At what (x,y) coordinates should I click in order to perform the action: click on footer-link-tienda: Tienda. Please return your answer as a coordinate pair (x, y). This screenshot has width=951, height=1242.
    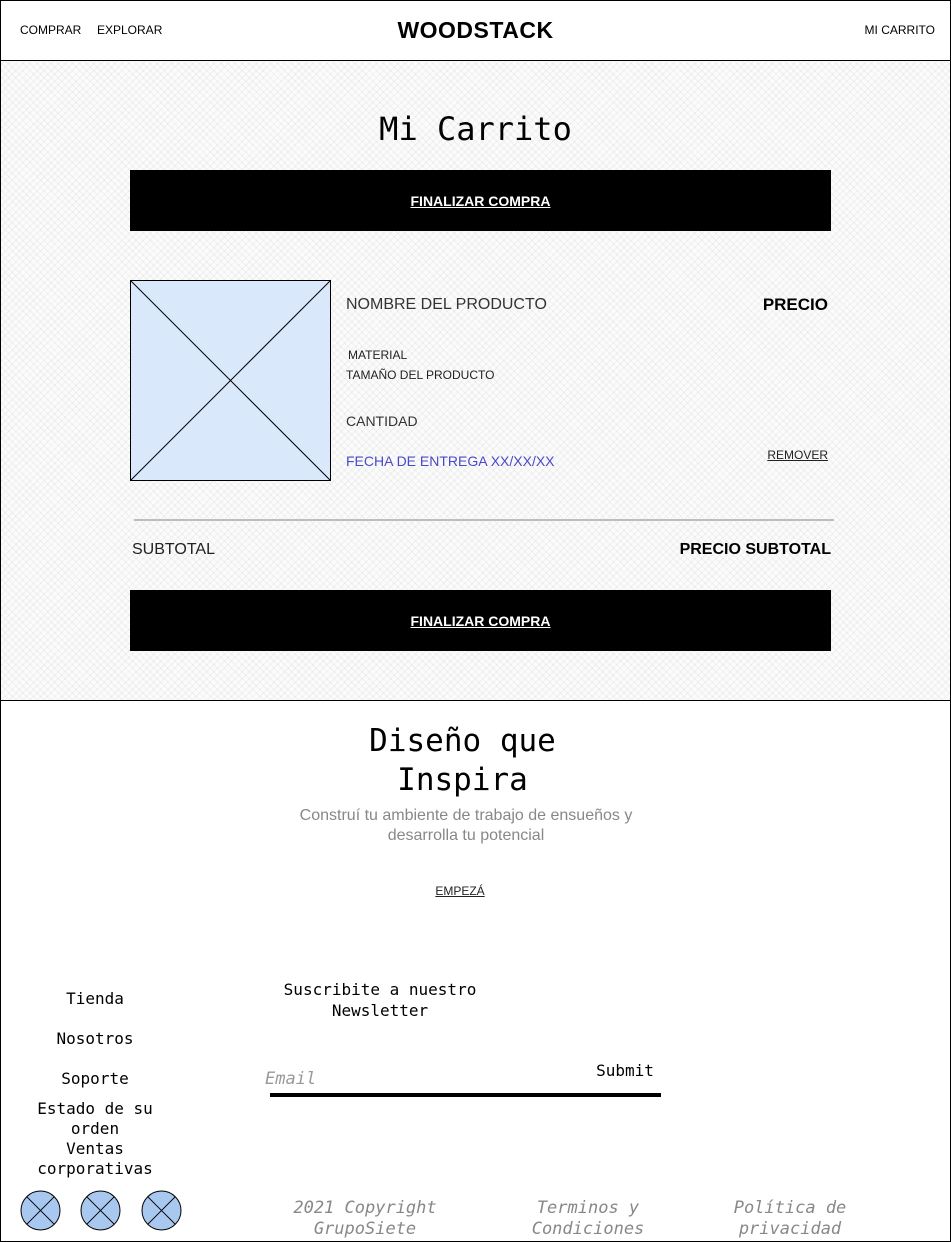
    Looking at the image, I should click on (95, 999).